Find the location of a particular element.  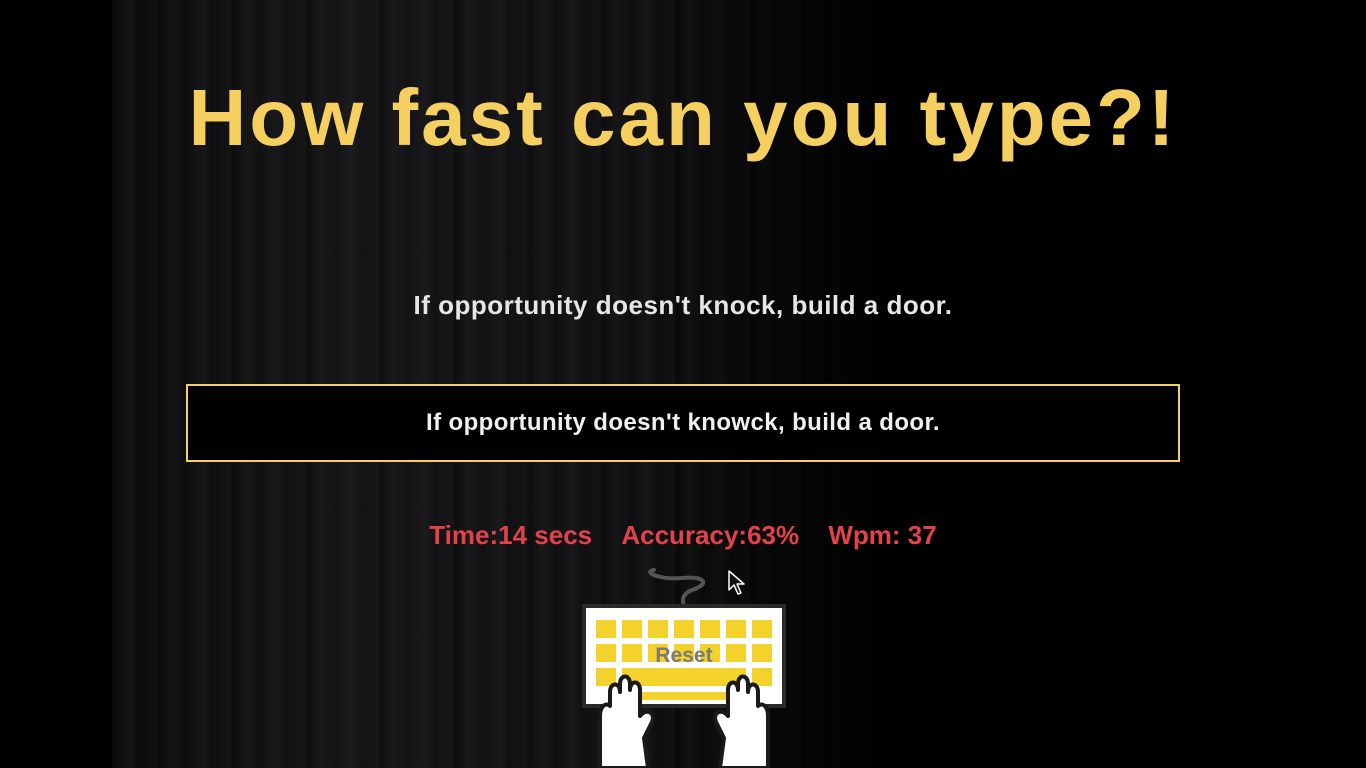

mouse-pointer-icon is located at coordinates (736, 582).